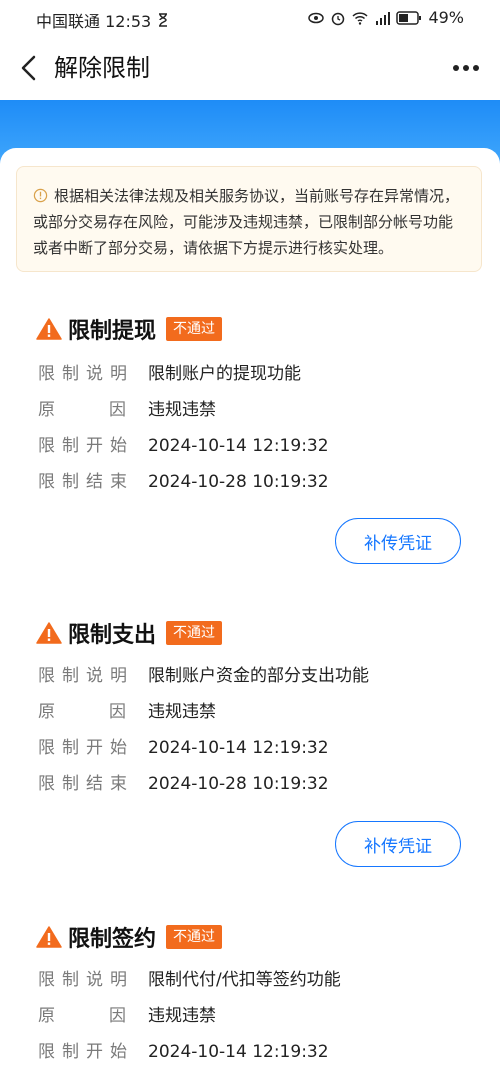  I want to click on section-title: 限制提现, so click(112, 331).